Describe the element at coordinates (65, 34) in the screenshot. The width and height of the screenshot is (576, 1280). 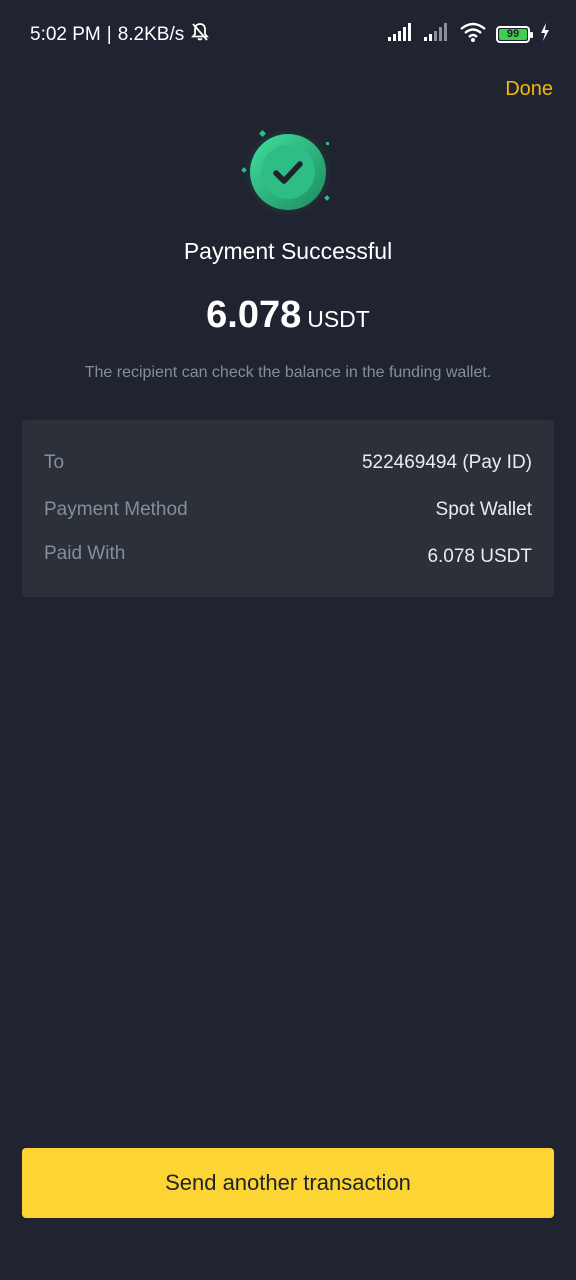
I see `status-time: 5:02 PM` at that location.